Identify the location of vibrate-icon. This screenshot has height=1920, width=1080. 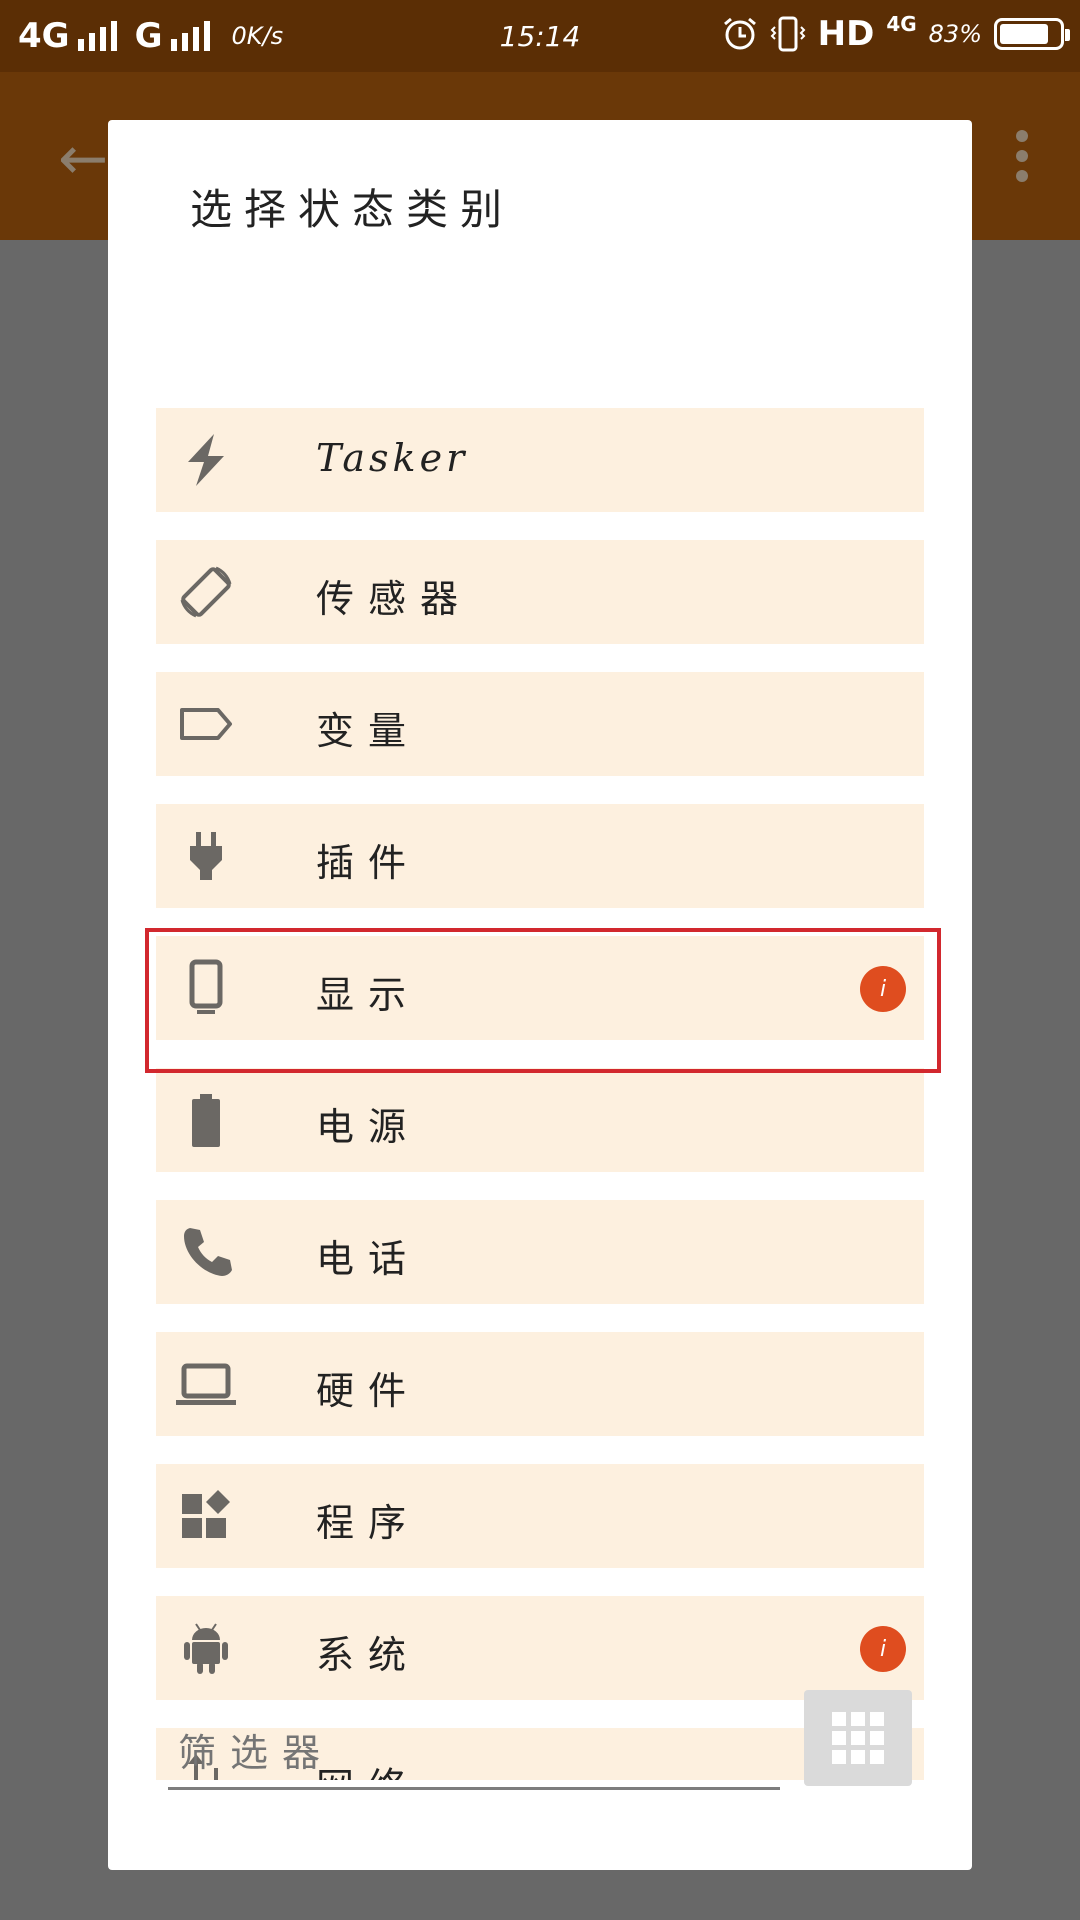
(788, 34).